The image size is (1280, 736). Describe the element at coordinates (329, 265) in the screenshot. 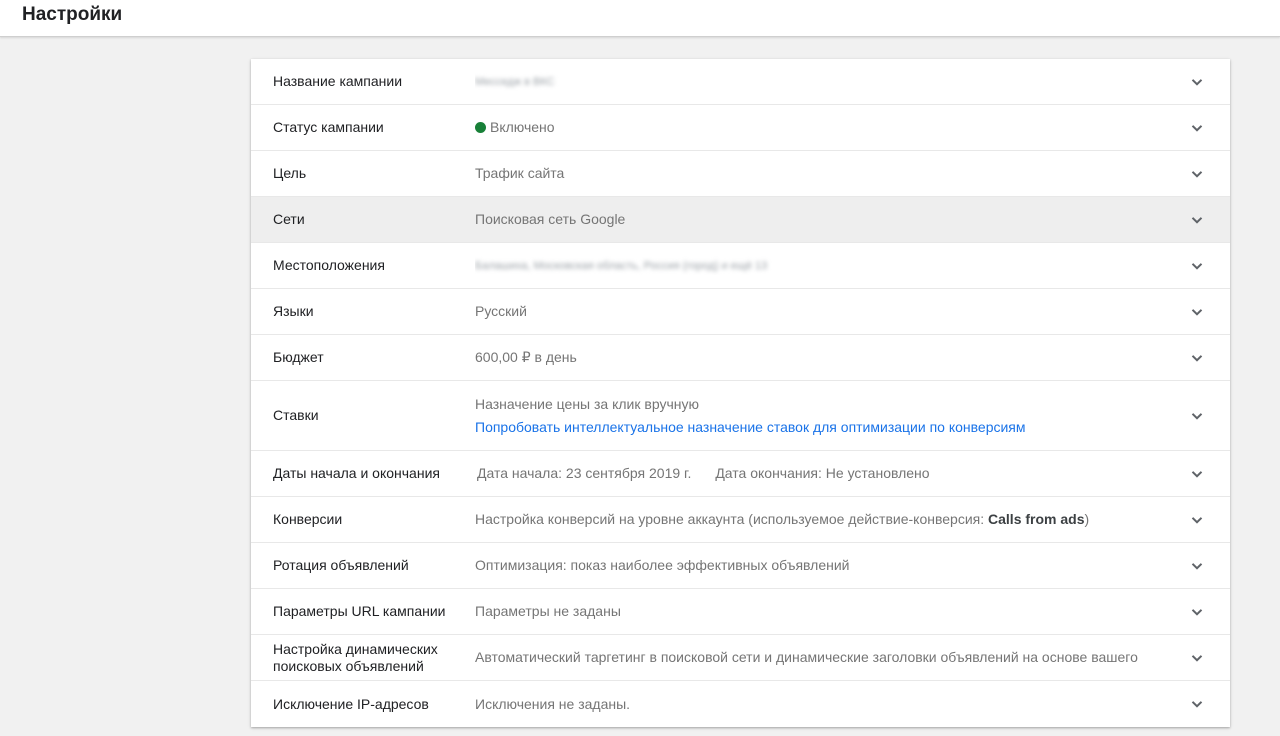

I see `setting-label: Местоположения` at that location.